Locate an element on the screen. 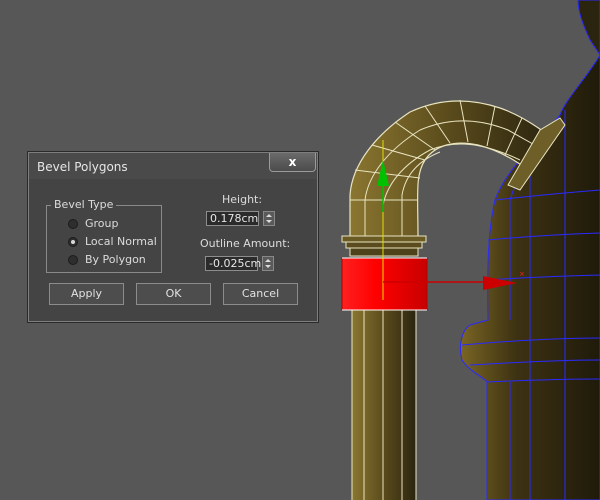  outline-amount-spinner is located at coordinates (268, 263).